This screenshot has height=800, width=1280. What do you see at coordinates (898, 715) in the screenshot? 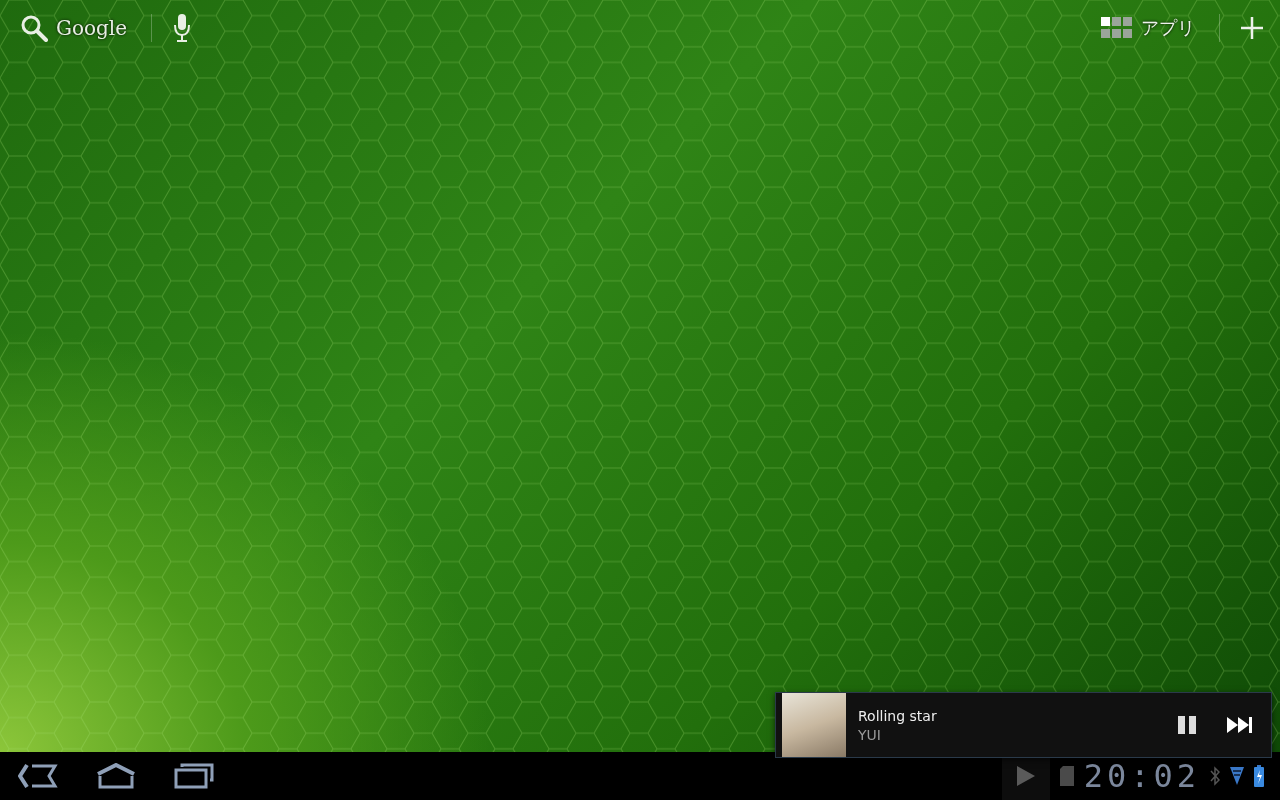
I see `song-title: Rolling star` at bounding box center [898, 715].